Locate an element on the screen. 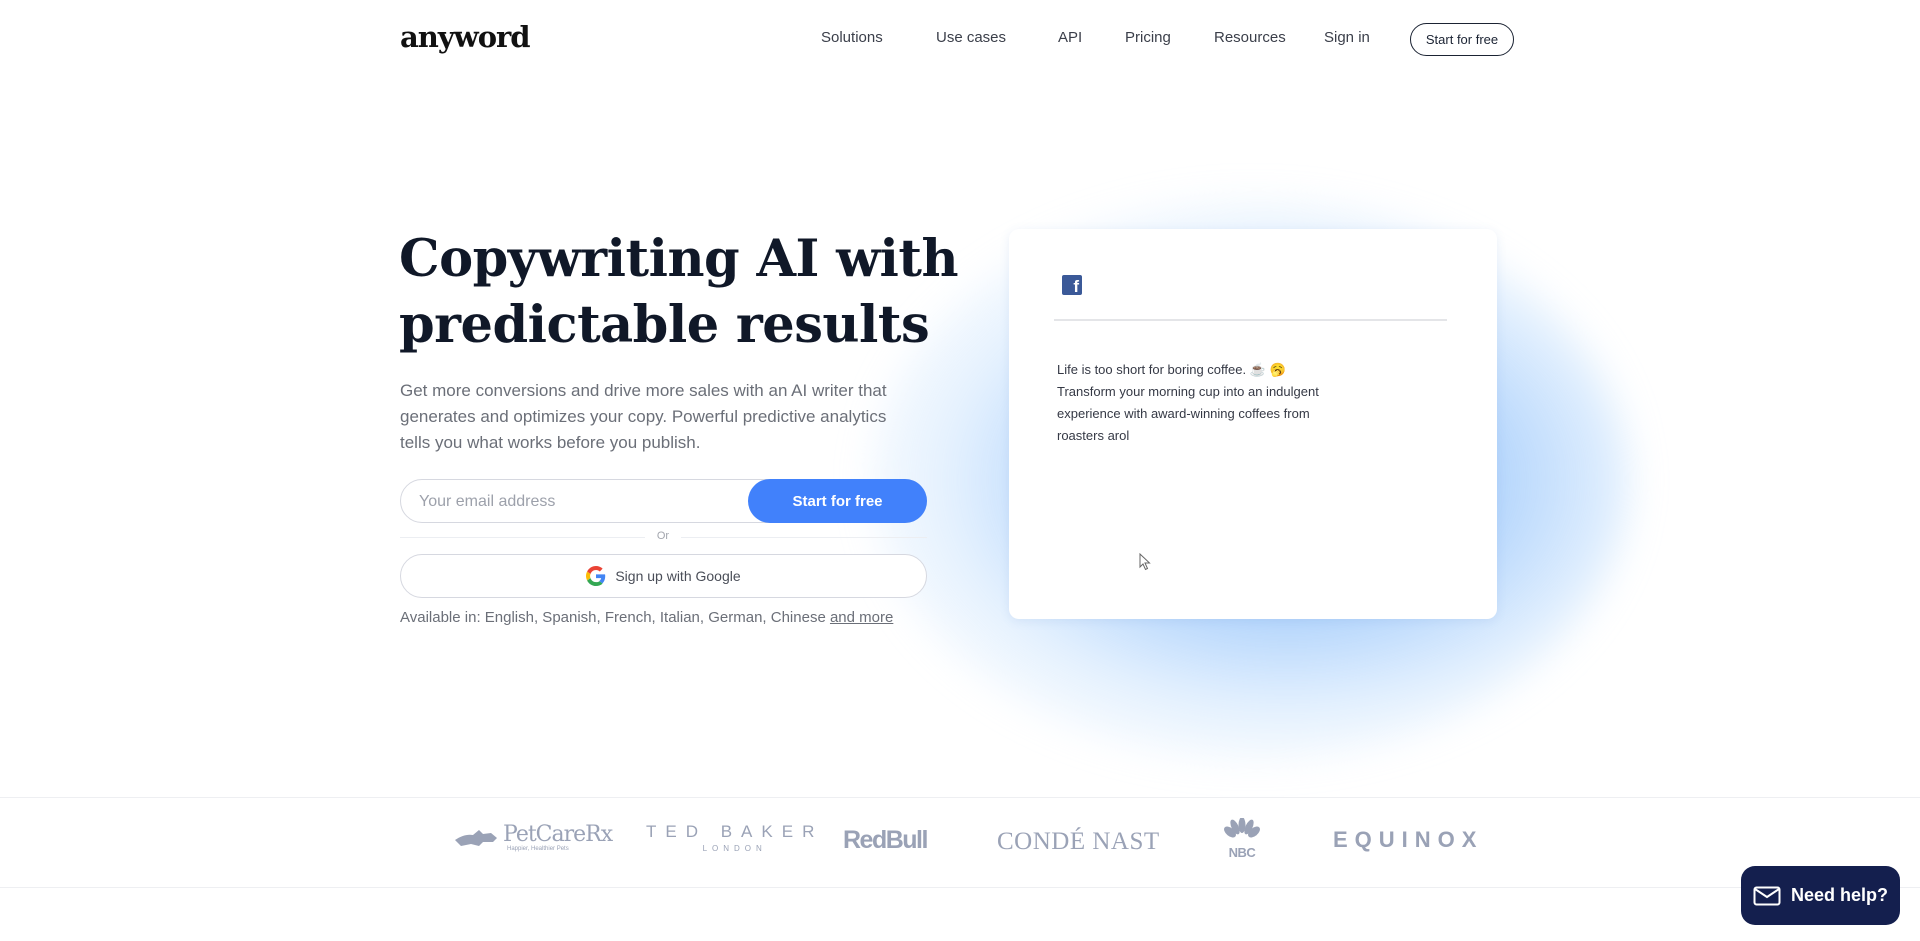  google-signup-button: Sign up with Google is located at coordinates (663, 576).